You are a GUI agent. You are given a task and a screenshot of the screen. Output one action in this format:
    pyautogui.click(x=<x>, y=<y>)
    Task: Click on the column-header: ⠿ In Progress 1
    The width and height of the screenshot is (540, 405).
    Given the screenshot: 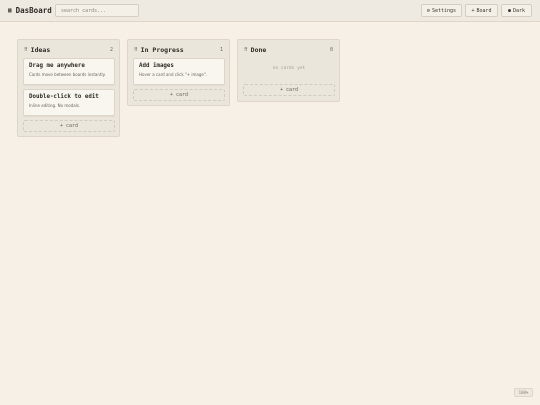 What is the action you would take?
    pyautogui.click(x=178, y=50)
    